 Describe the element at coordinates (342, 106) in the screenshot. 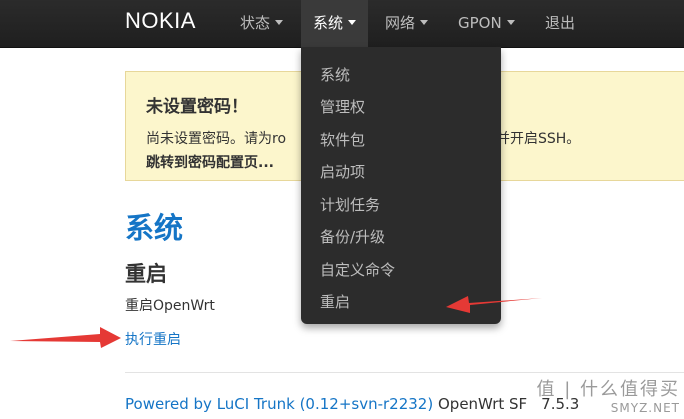

I see `menu-item-admin: 管理权` at that location.